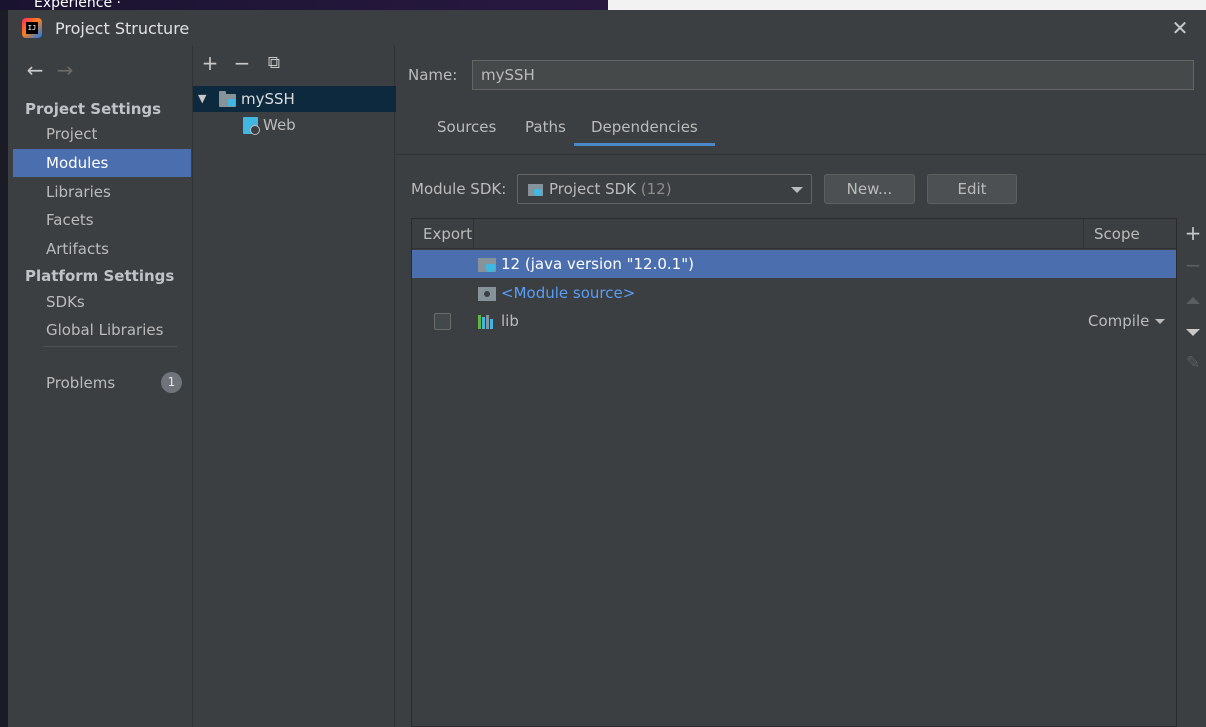  What do you see at coordinates (210, 63) in the screenshot?
I see `add-module-button: +` at bounding box center [210, 63].